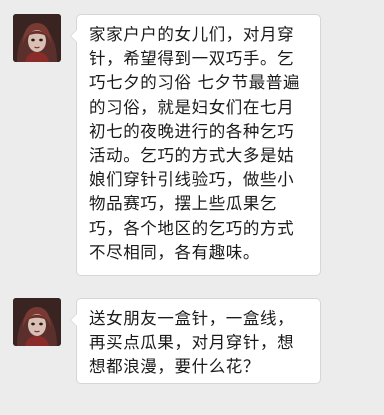 Image resolution: width=384 pixels, height=415 pixels. I want to click on message-bubble: 送女朋友一盒针，一盒线，再买点瓜果，对月穿针，想想都浪漫，要什么花？, so click(195, 341).